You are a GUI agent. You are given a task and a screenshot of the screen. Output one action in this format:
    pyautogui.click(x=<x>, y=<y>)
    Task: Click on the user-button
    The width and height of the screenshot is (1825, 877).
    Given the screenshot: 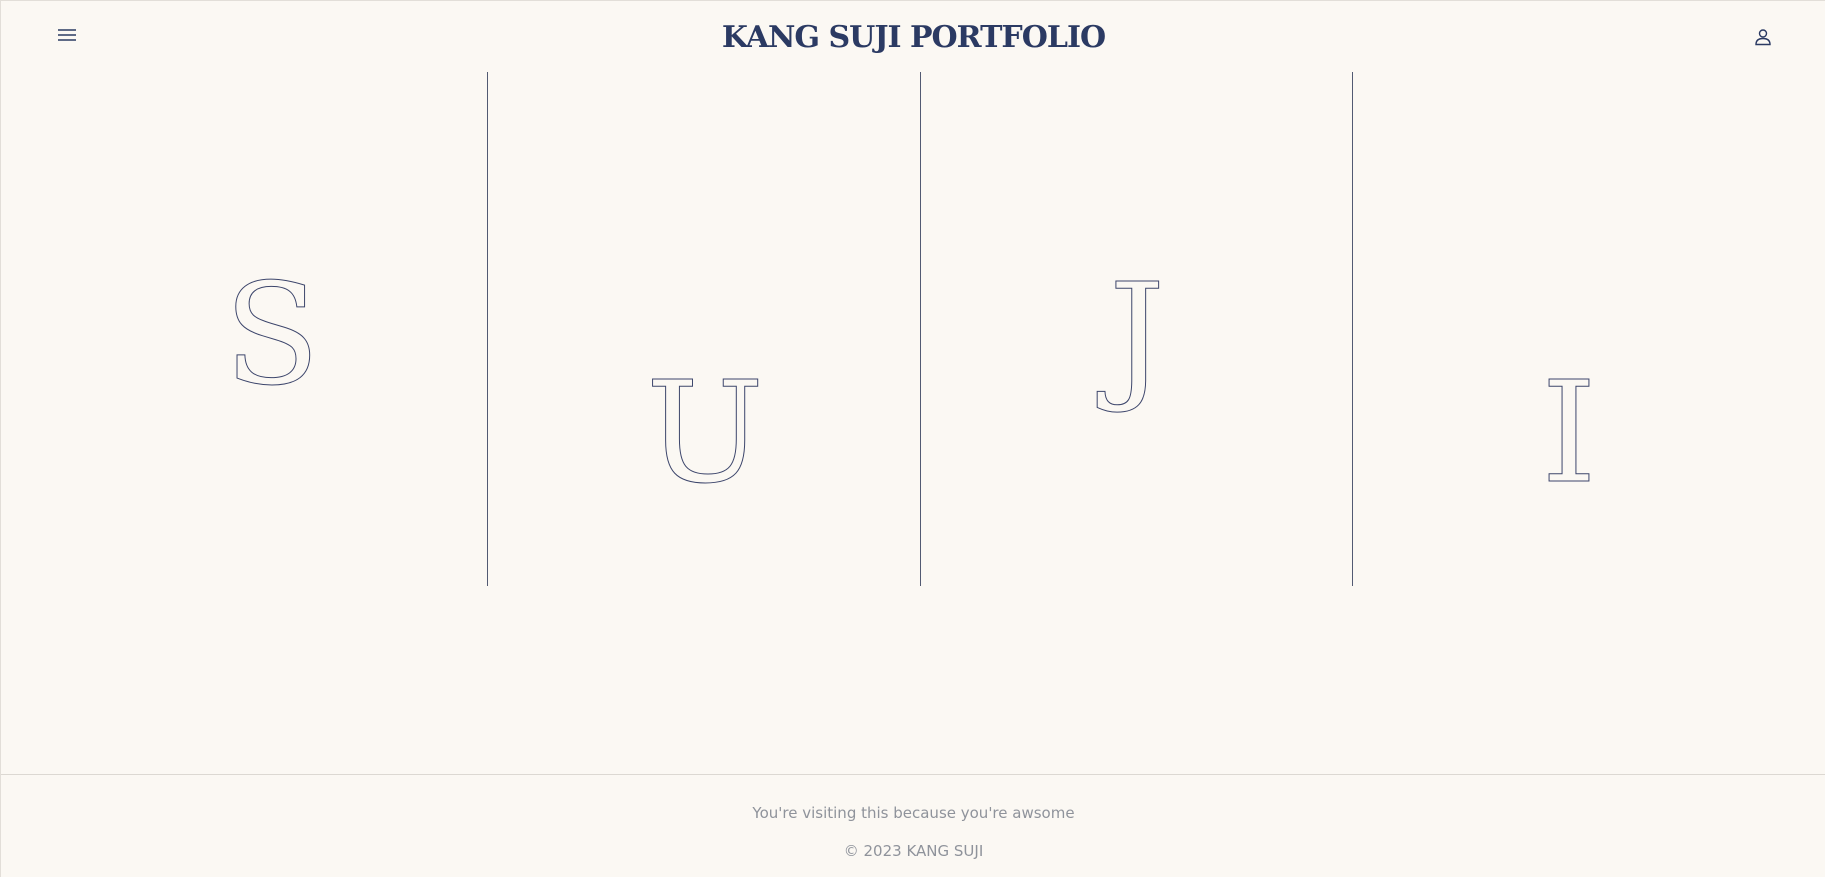 What is the action you would take?
    pyautogui.click(x=1763, y=37)
    